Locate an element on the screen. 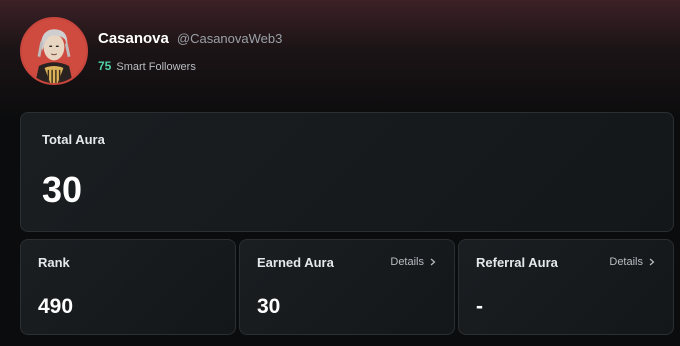 This screenshot has height=346, width=680. referral-aura-value: - is located at coordinates (479, 306).